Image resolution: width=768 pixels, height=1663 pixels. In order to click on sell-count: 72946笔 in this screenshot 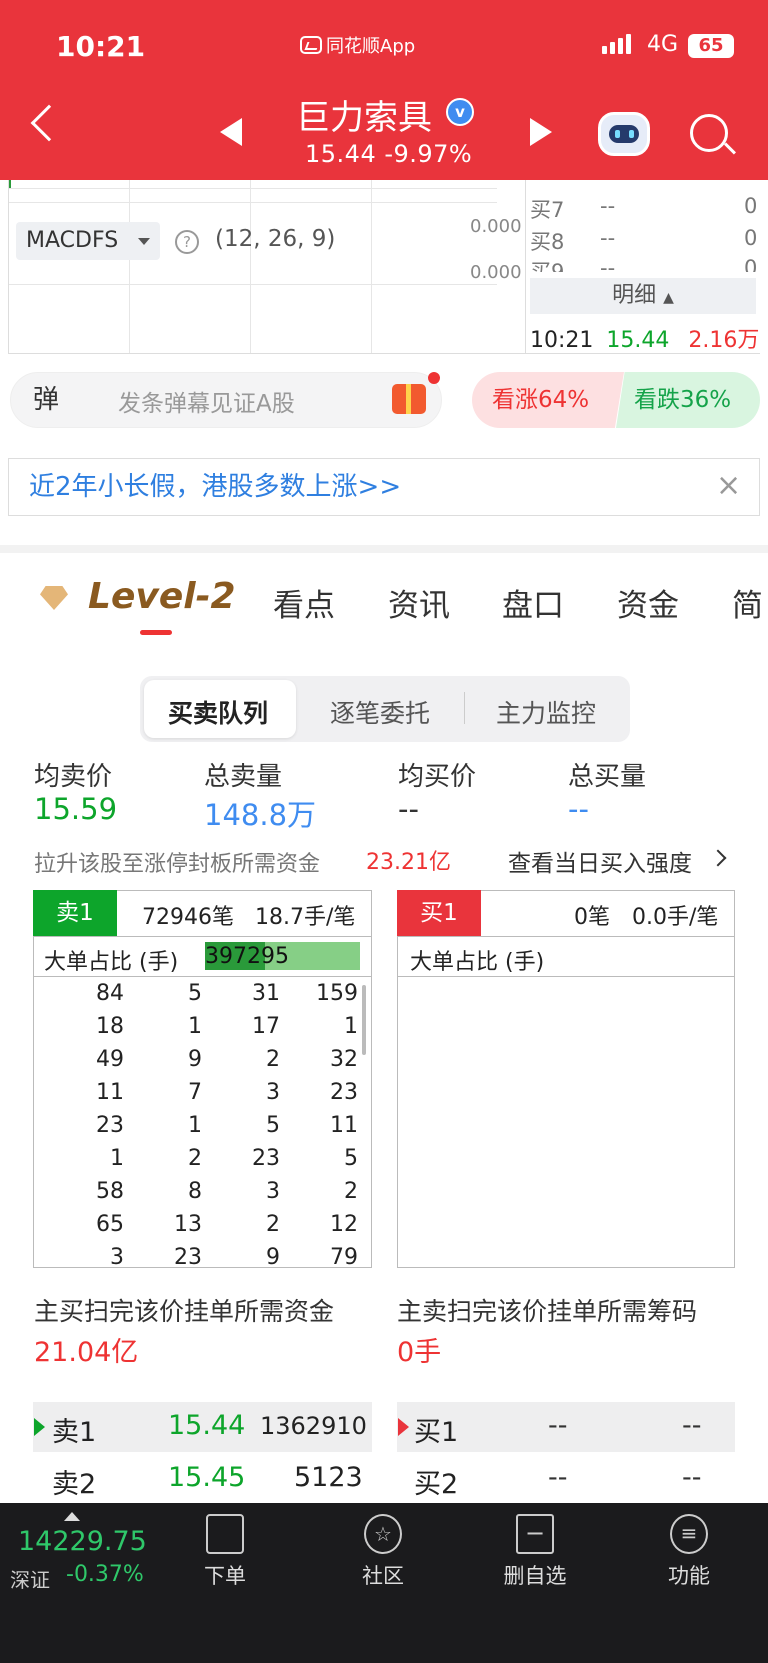, I will do `click(188, 917)`.